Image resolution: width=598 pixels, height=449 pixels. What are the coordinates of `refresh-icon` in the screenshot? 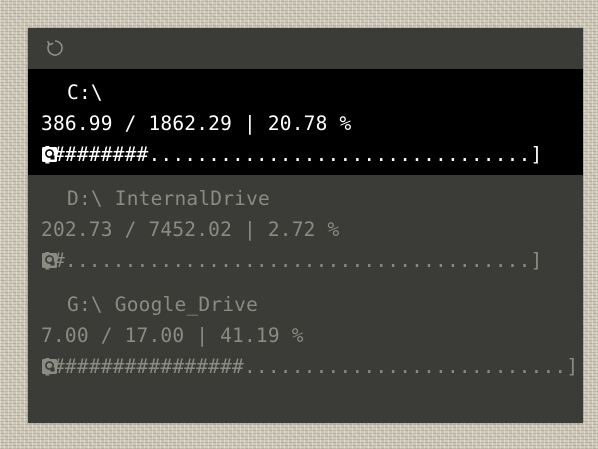 It's located at (54, 48).